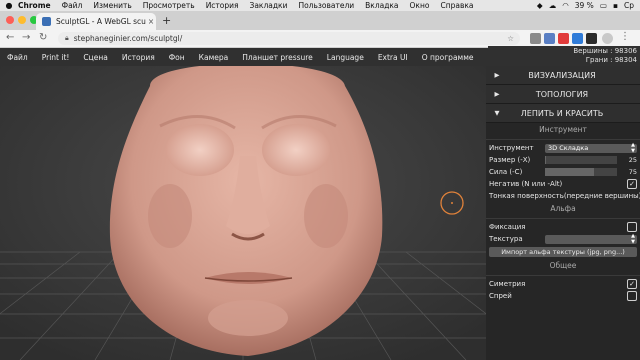 The height and width of the screenshot is (360, 640). What do you see at coordinates (46, 21) in the screenshot?
I see `favicon-icon` at bounding box center [46, 21].